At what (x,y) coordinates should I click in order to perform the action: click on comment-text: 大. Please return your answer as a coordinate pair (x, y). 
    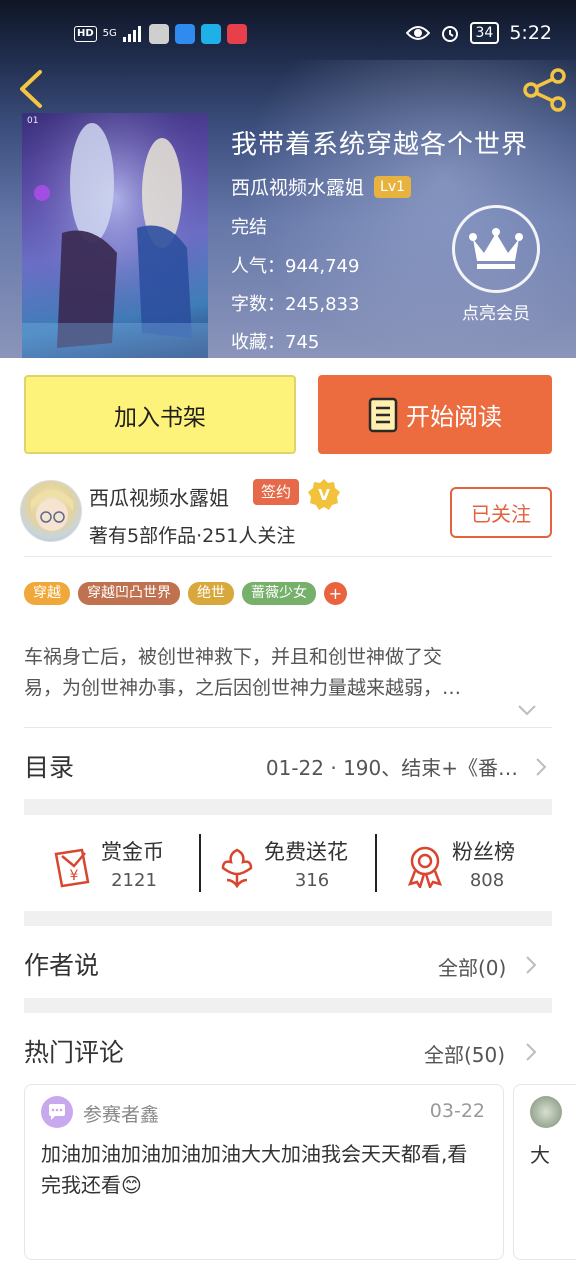
    Looking at the image, I should click on (540, 1155).